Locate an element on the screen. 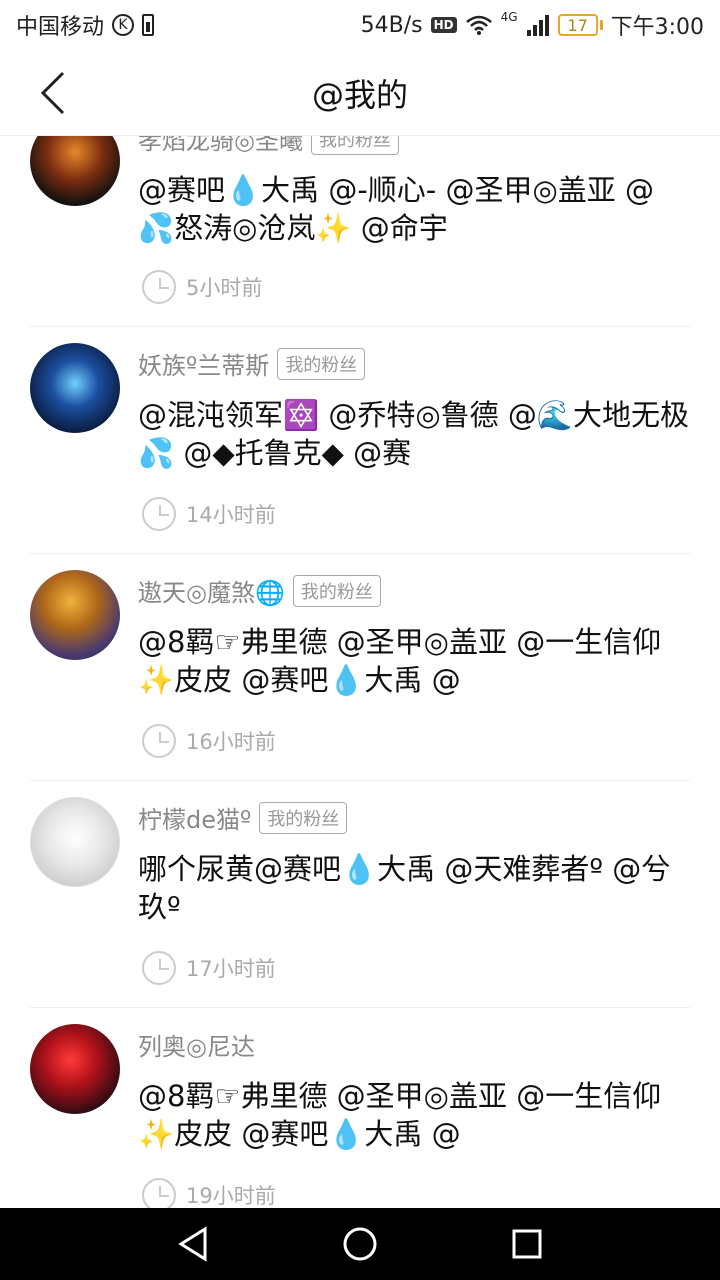 This screenshot has height=1280, width=720. k-icon: K is located at coordinates (123, 25).